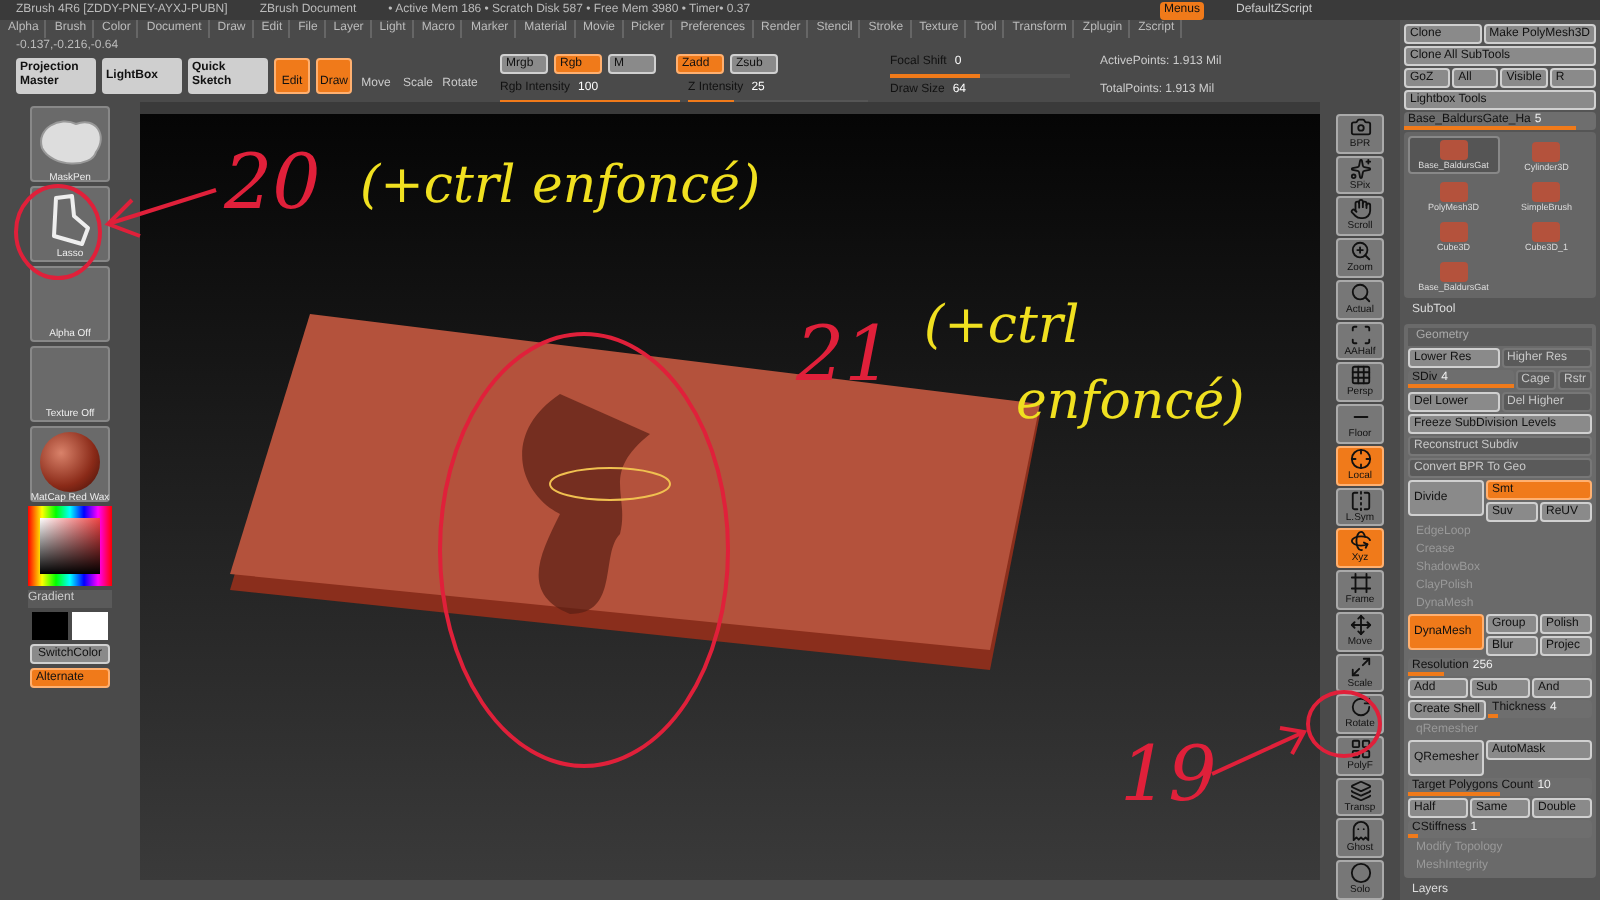 This screenshot has height=900, width=1600. I want to click on rotate-3d-icon, so click(1360, 541).